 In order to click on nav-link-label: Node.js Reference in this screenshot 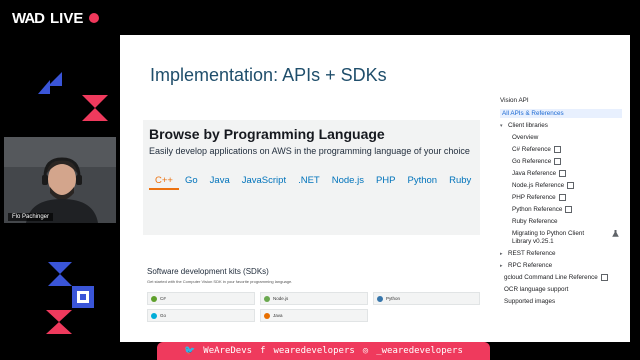, I will do `click(538, 185)`.